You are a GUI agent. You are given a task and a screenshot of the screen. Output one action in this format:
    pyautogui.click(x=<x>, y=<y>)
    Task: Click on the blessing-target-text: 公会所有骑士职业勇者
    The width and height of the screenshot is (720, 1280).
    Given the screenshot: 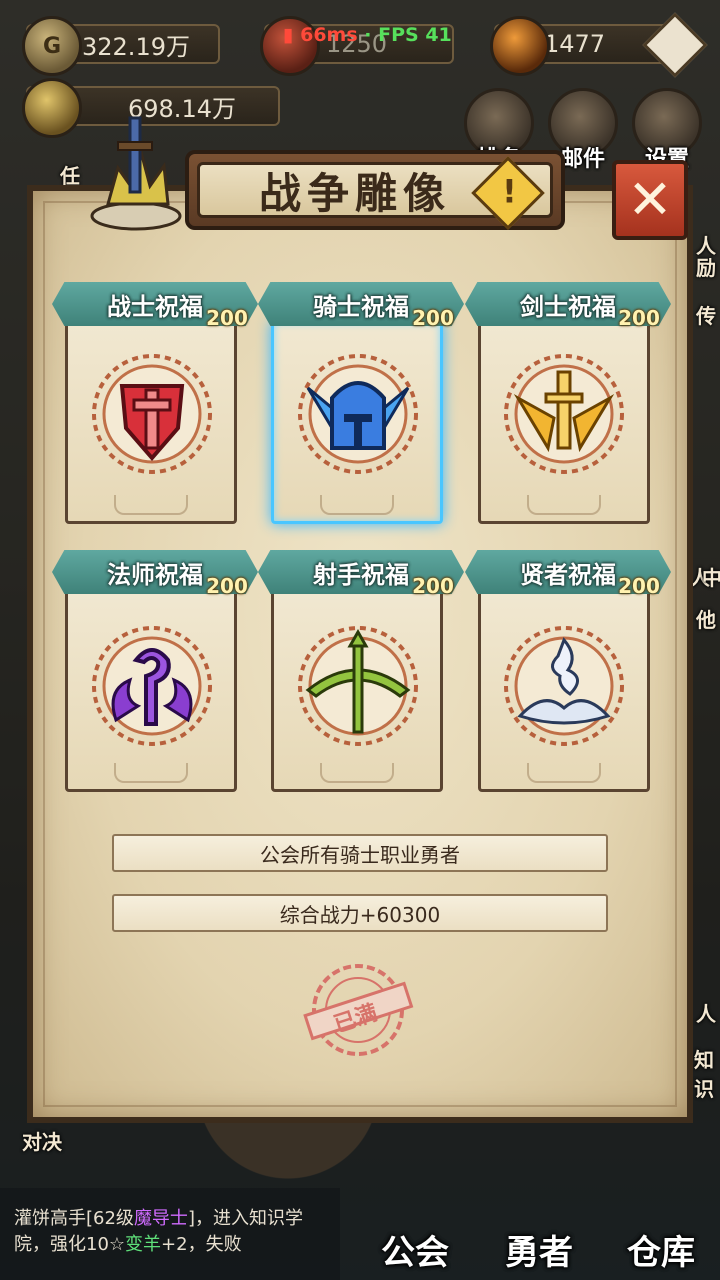 What is the action you would take?
    pyautogui.click(x=360, y=854)
    